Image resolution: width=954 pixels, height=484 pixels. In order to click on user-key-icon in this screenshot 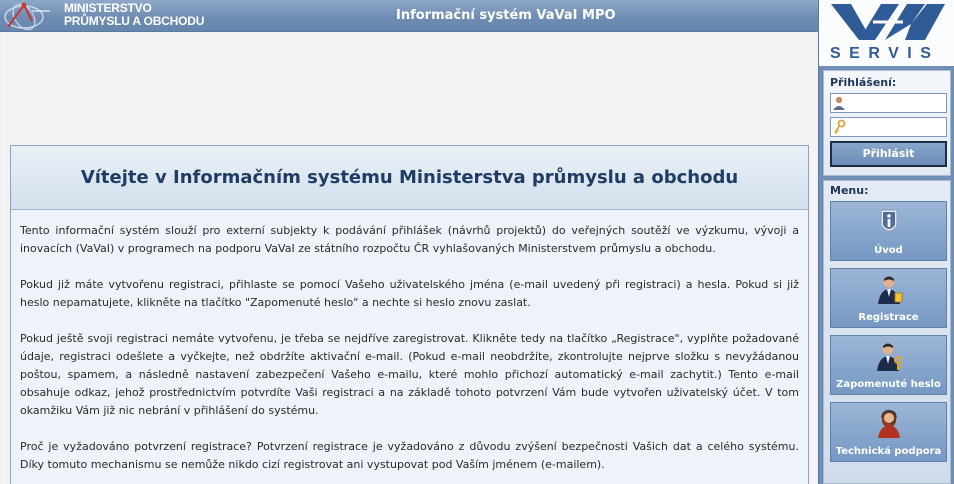, I will do `click(889, 357)`.